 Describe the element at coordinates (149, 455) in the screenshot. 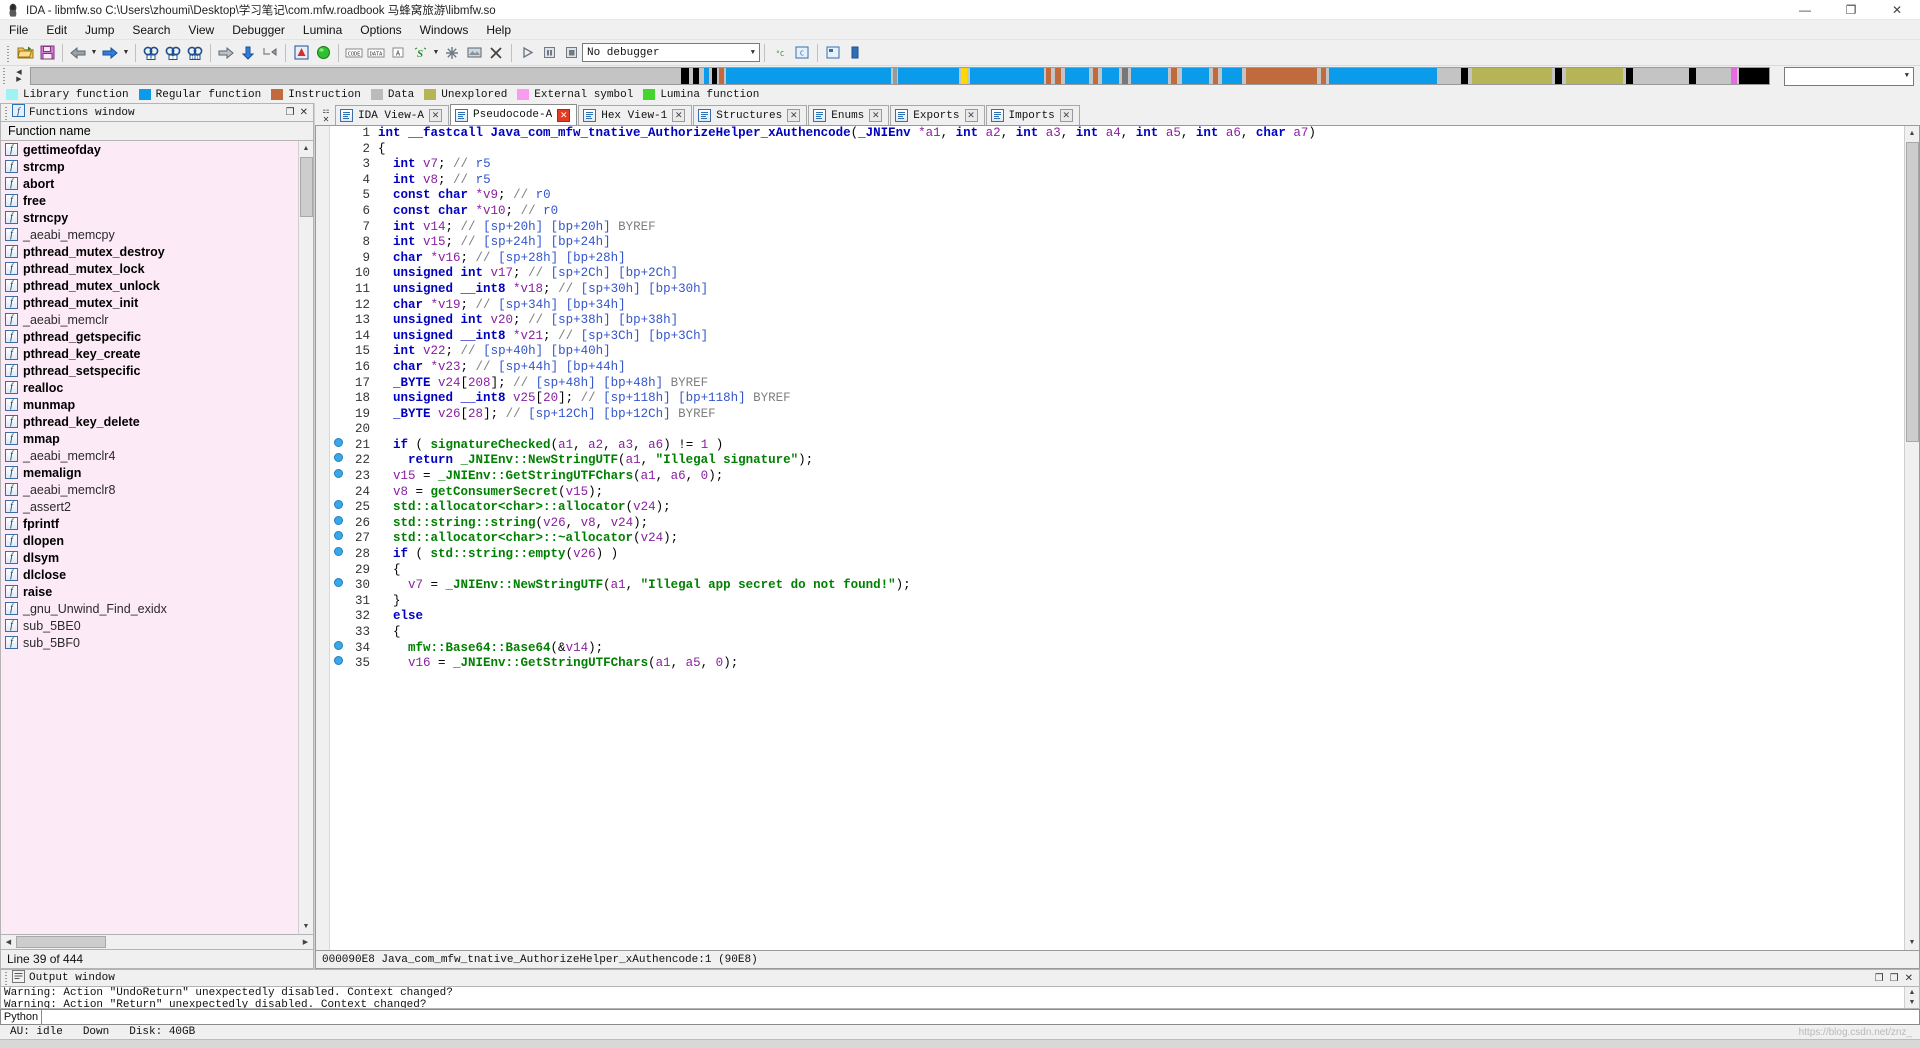

I see `function-list-item: f _aeabi_memclr4` at that location.